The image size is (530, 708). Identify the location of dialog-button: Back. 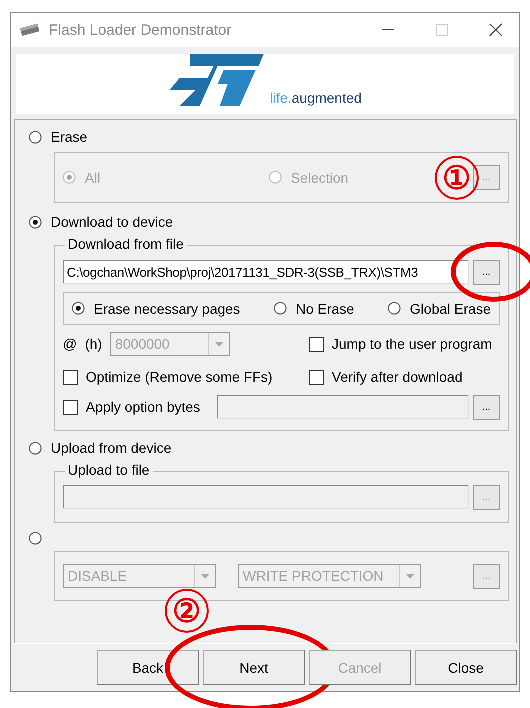
(148, 667).